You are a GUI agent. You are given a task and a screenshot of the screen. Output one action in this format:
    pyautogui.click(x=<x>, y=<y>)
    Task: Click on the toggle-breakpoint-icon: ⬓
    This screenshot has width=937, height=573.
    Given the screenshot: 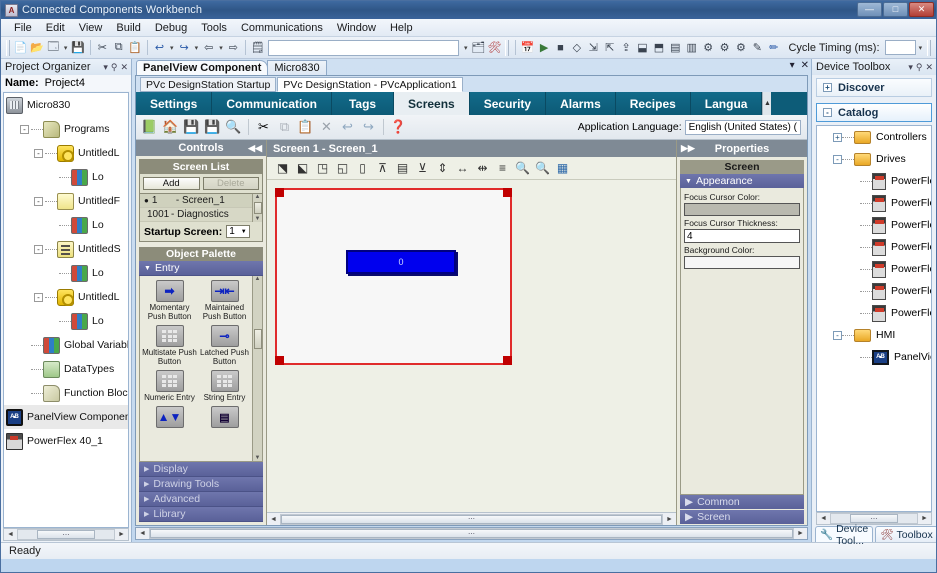 What is the action you would take?
    pyautogui.click(x=642, y=47)
    